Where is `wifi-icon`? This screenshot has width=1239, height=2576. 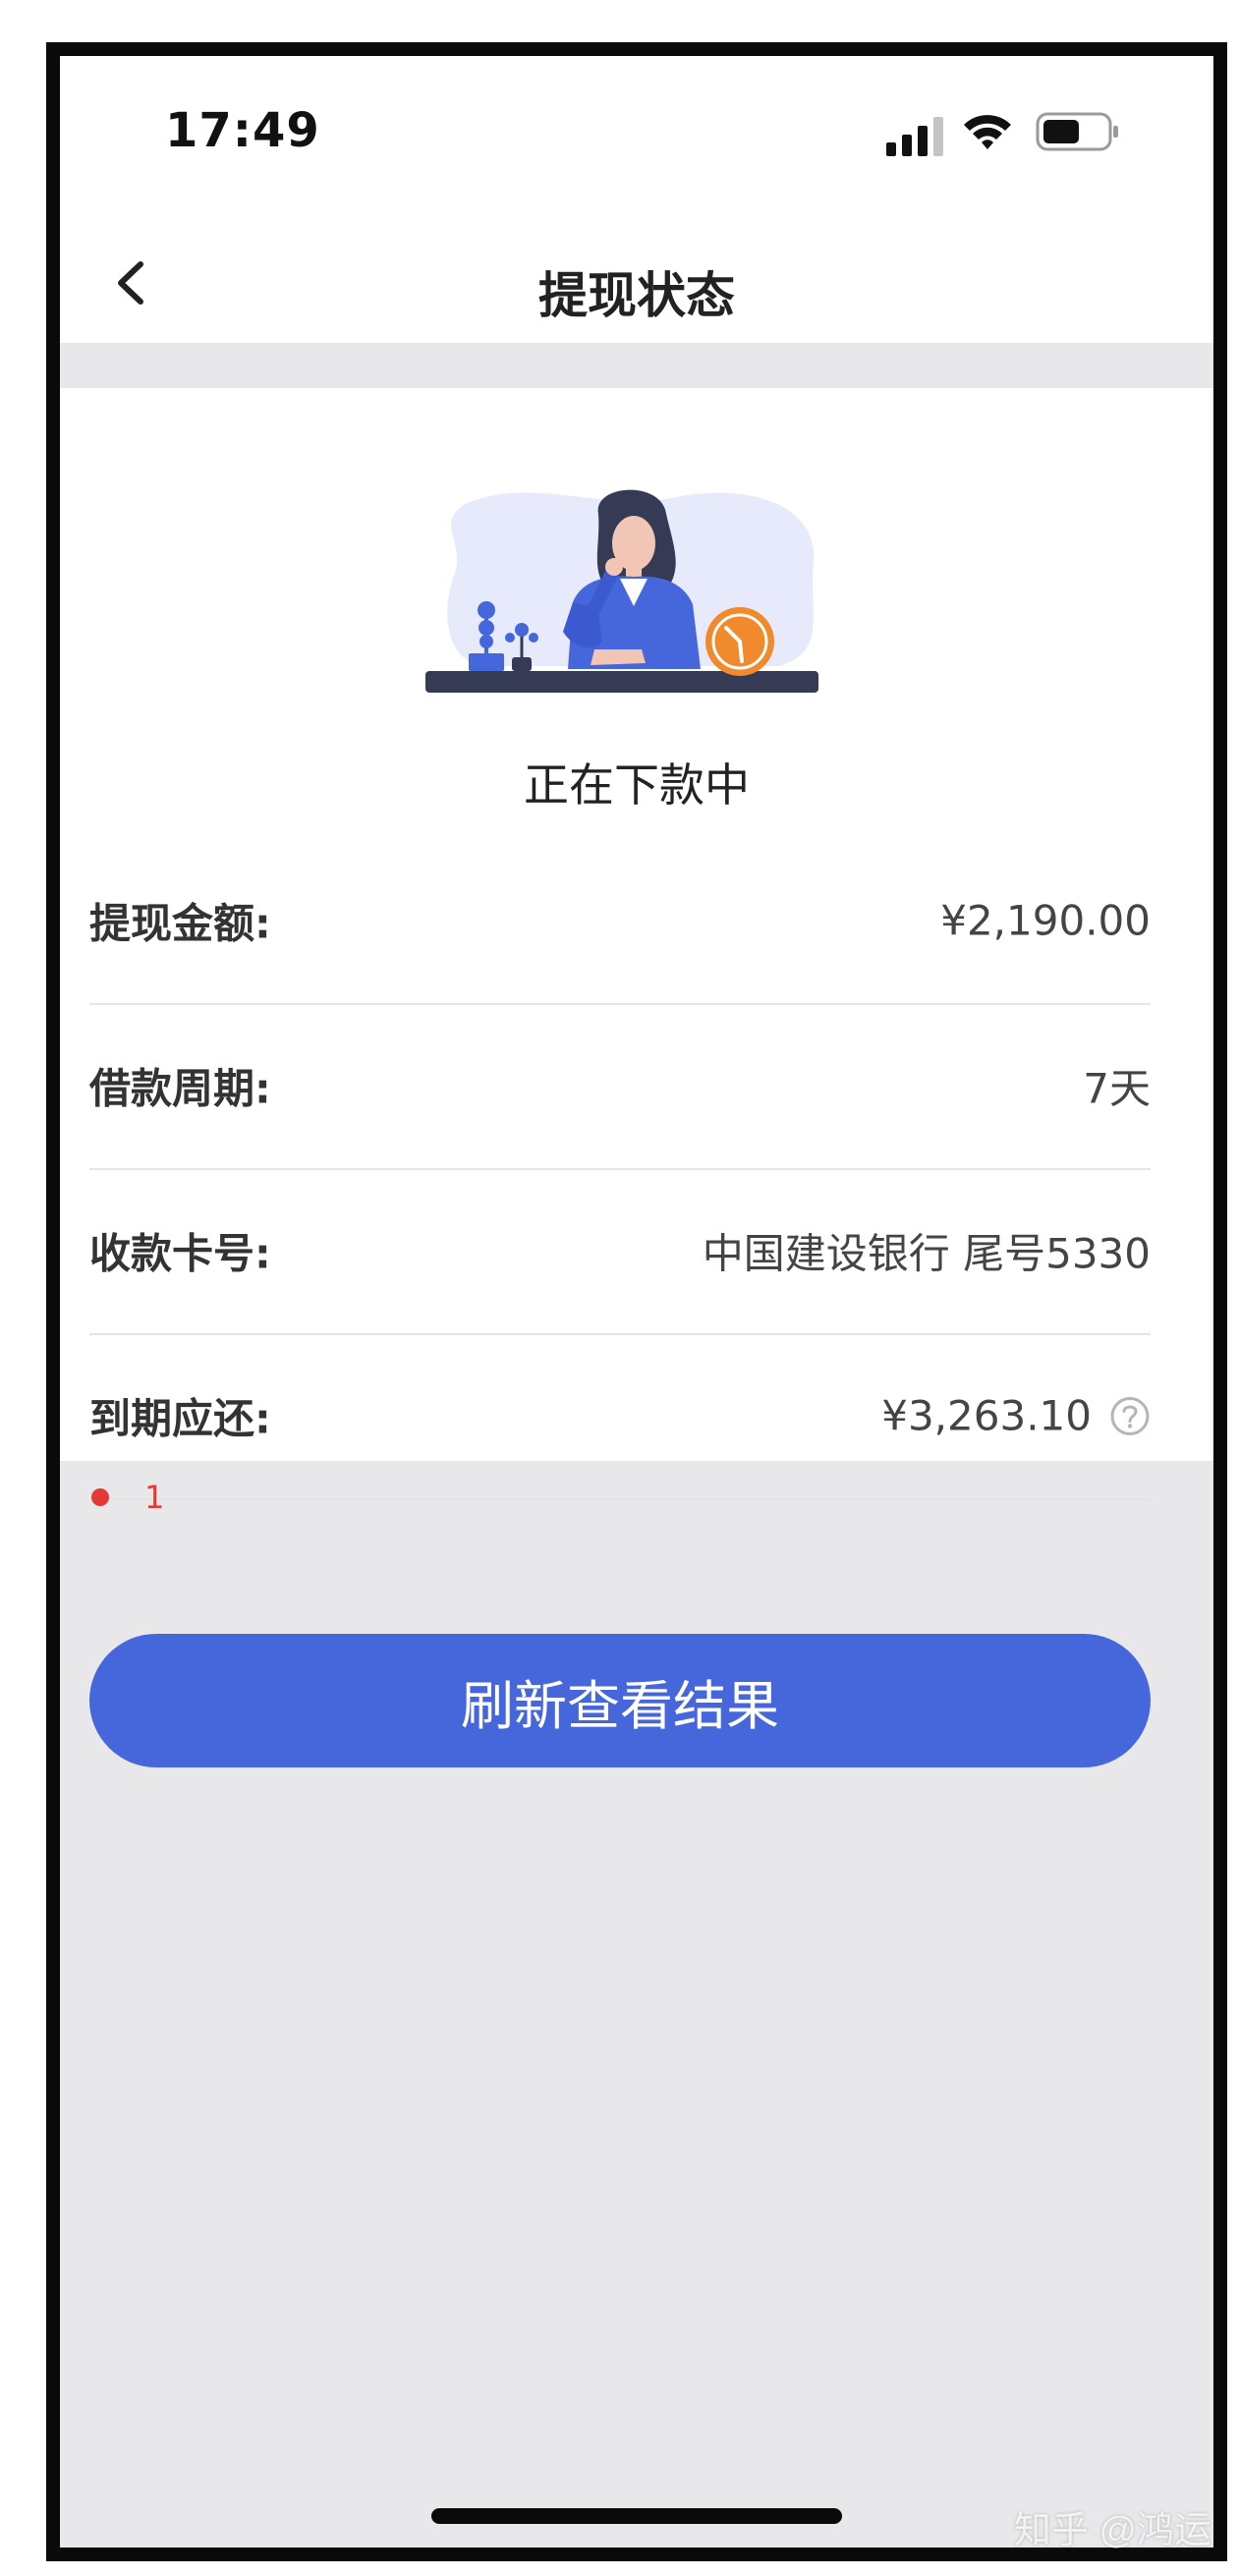 wifi-icon is located at coordinates (987, 132).